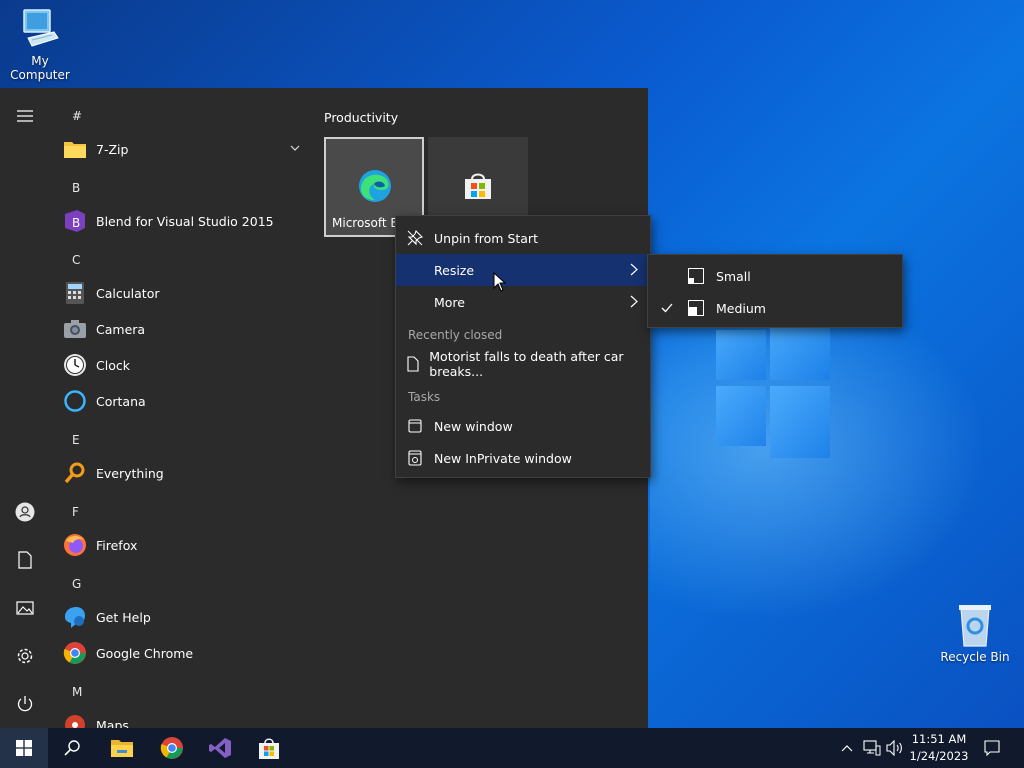 This screenshot has width=1024, height=768. What do you see at coordinates (415, 458) in the screenshot?
I see `inprivate-window-icon` at bounding box center [415, 458].